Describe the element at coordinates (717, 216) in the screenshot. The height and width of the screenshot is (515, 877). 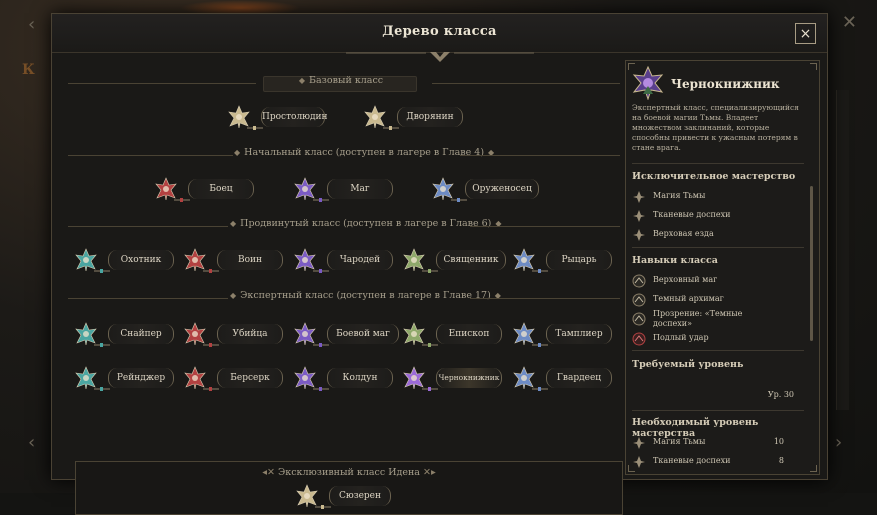
I see `mastery-item: Тканевые доспехи` at that location.